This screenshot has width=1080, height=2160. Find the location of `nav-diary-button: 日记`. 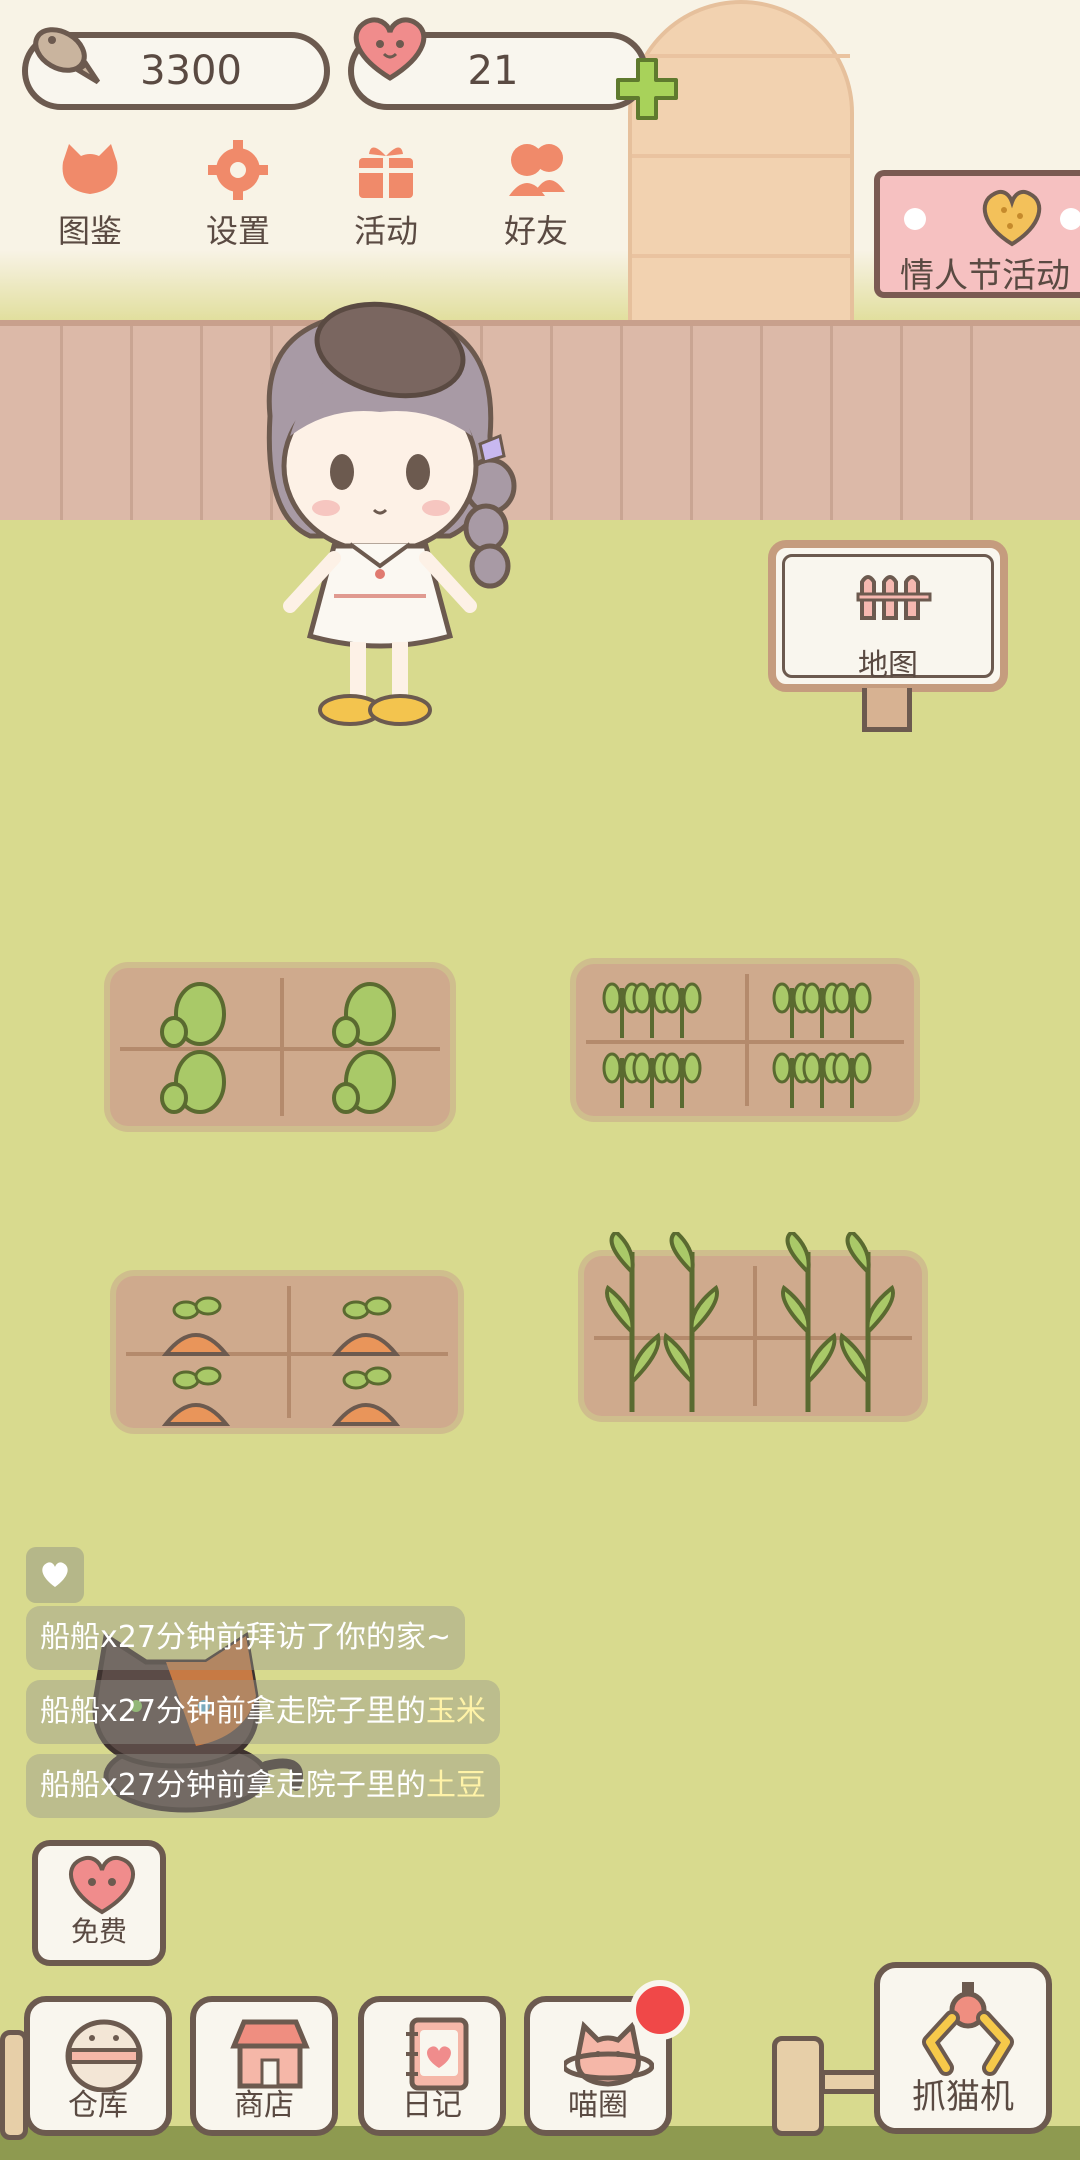

nav-diary-button: 日记 is located at coordinates (432, 2066).